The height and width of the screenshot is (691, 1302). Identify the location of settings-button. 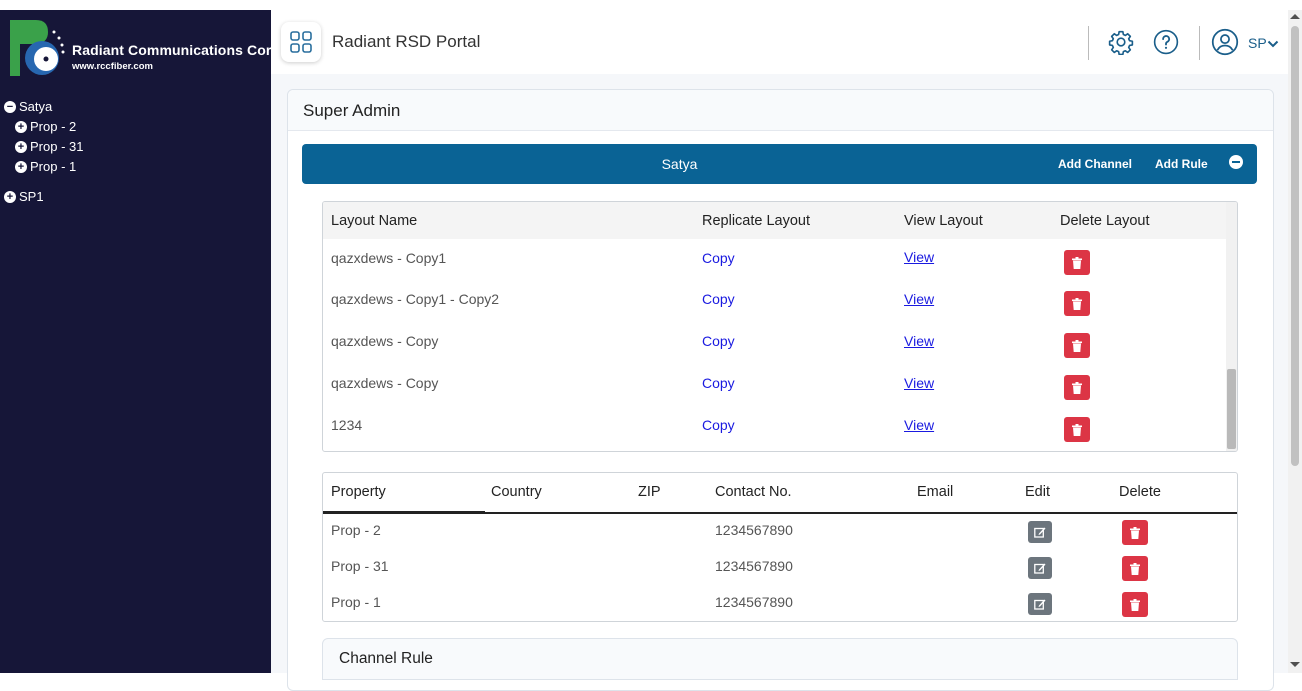
(1121, 42).